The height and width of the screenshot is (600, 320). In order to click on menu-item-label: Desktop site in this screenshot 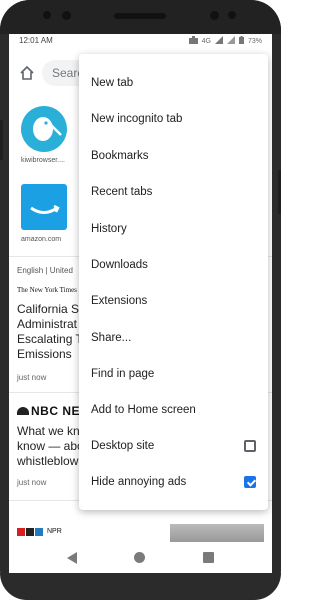, I will do `click(123, 446)`.